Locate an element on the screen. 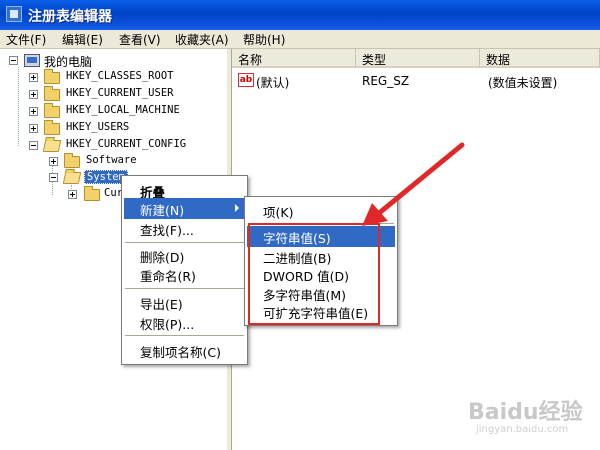 The image size is (600, 450). watermark-url: jingyan.baidu.com is located at coordinates (522, 429).